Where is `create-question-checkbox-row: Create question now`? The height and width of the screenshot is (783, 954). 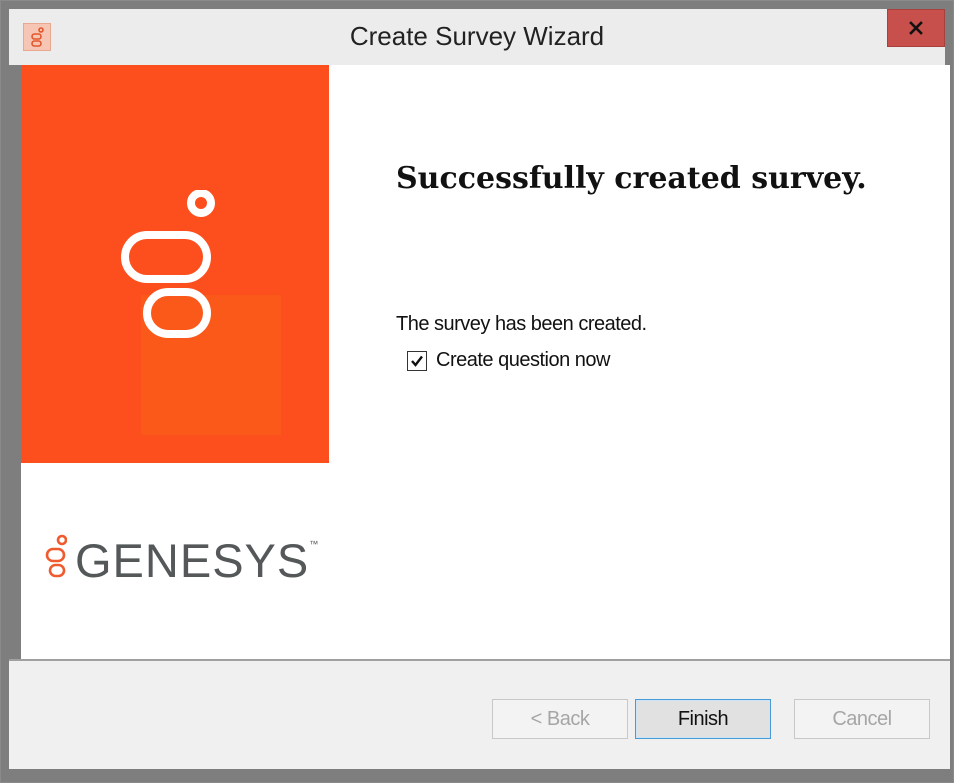
create-question-checkbox-row: Create question now is located at coordinates (508, 360).